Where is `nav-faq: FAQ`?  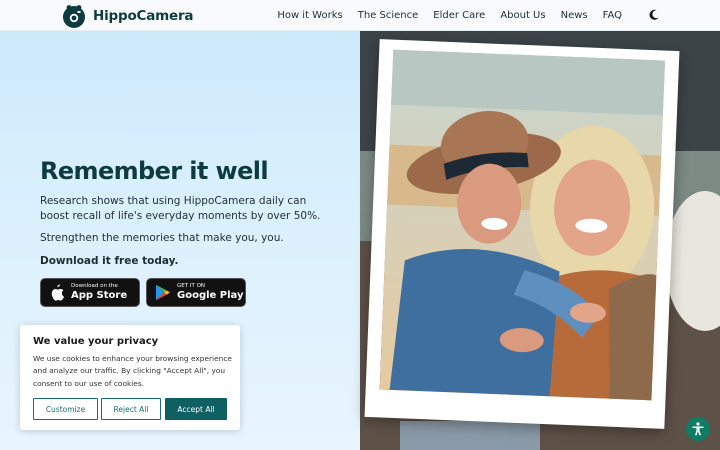 nav-faq: FAQ is located at coordinates (612, 15).